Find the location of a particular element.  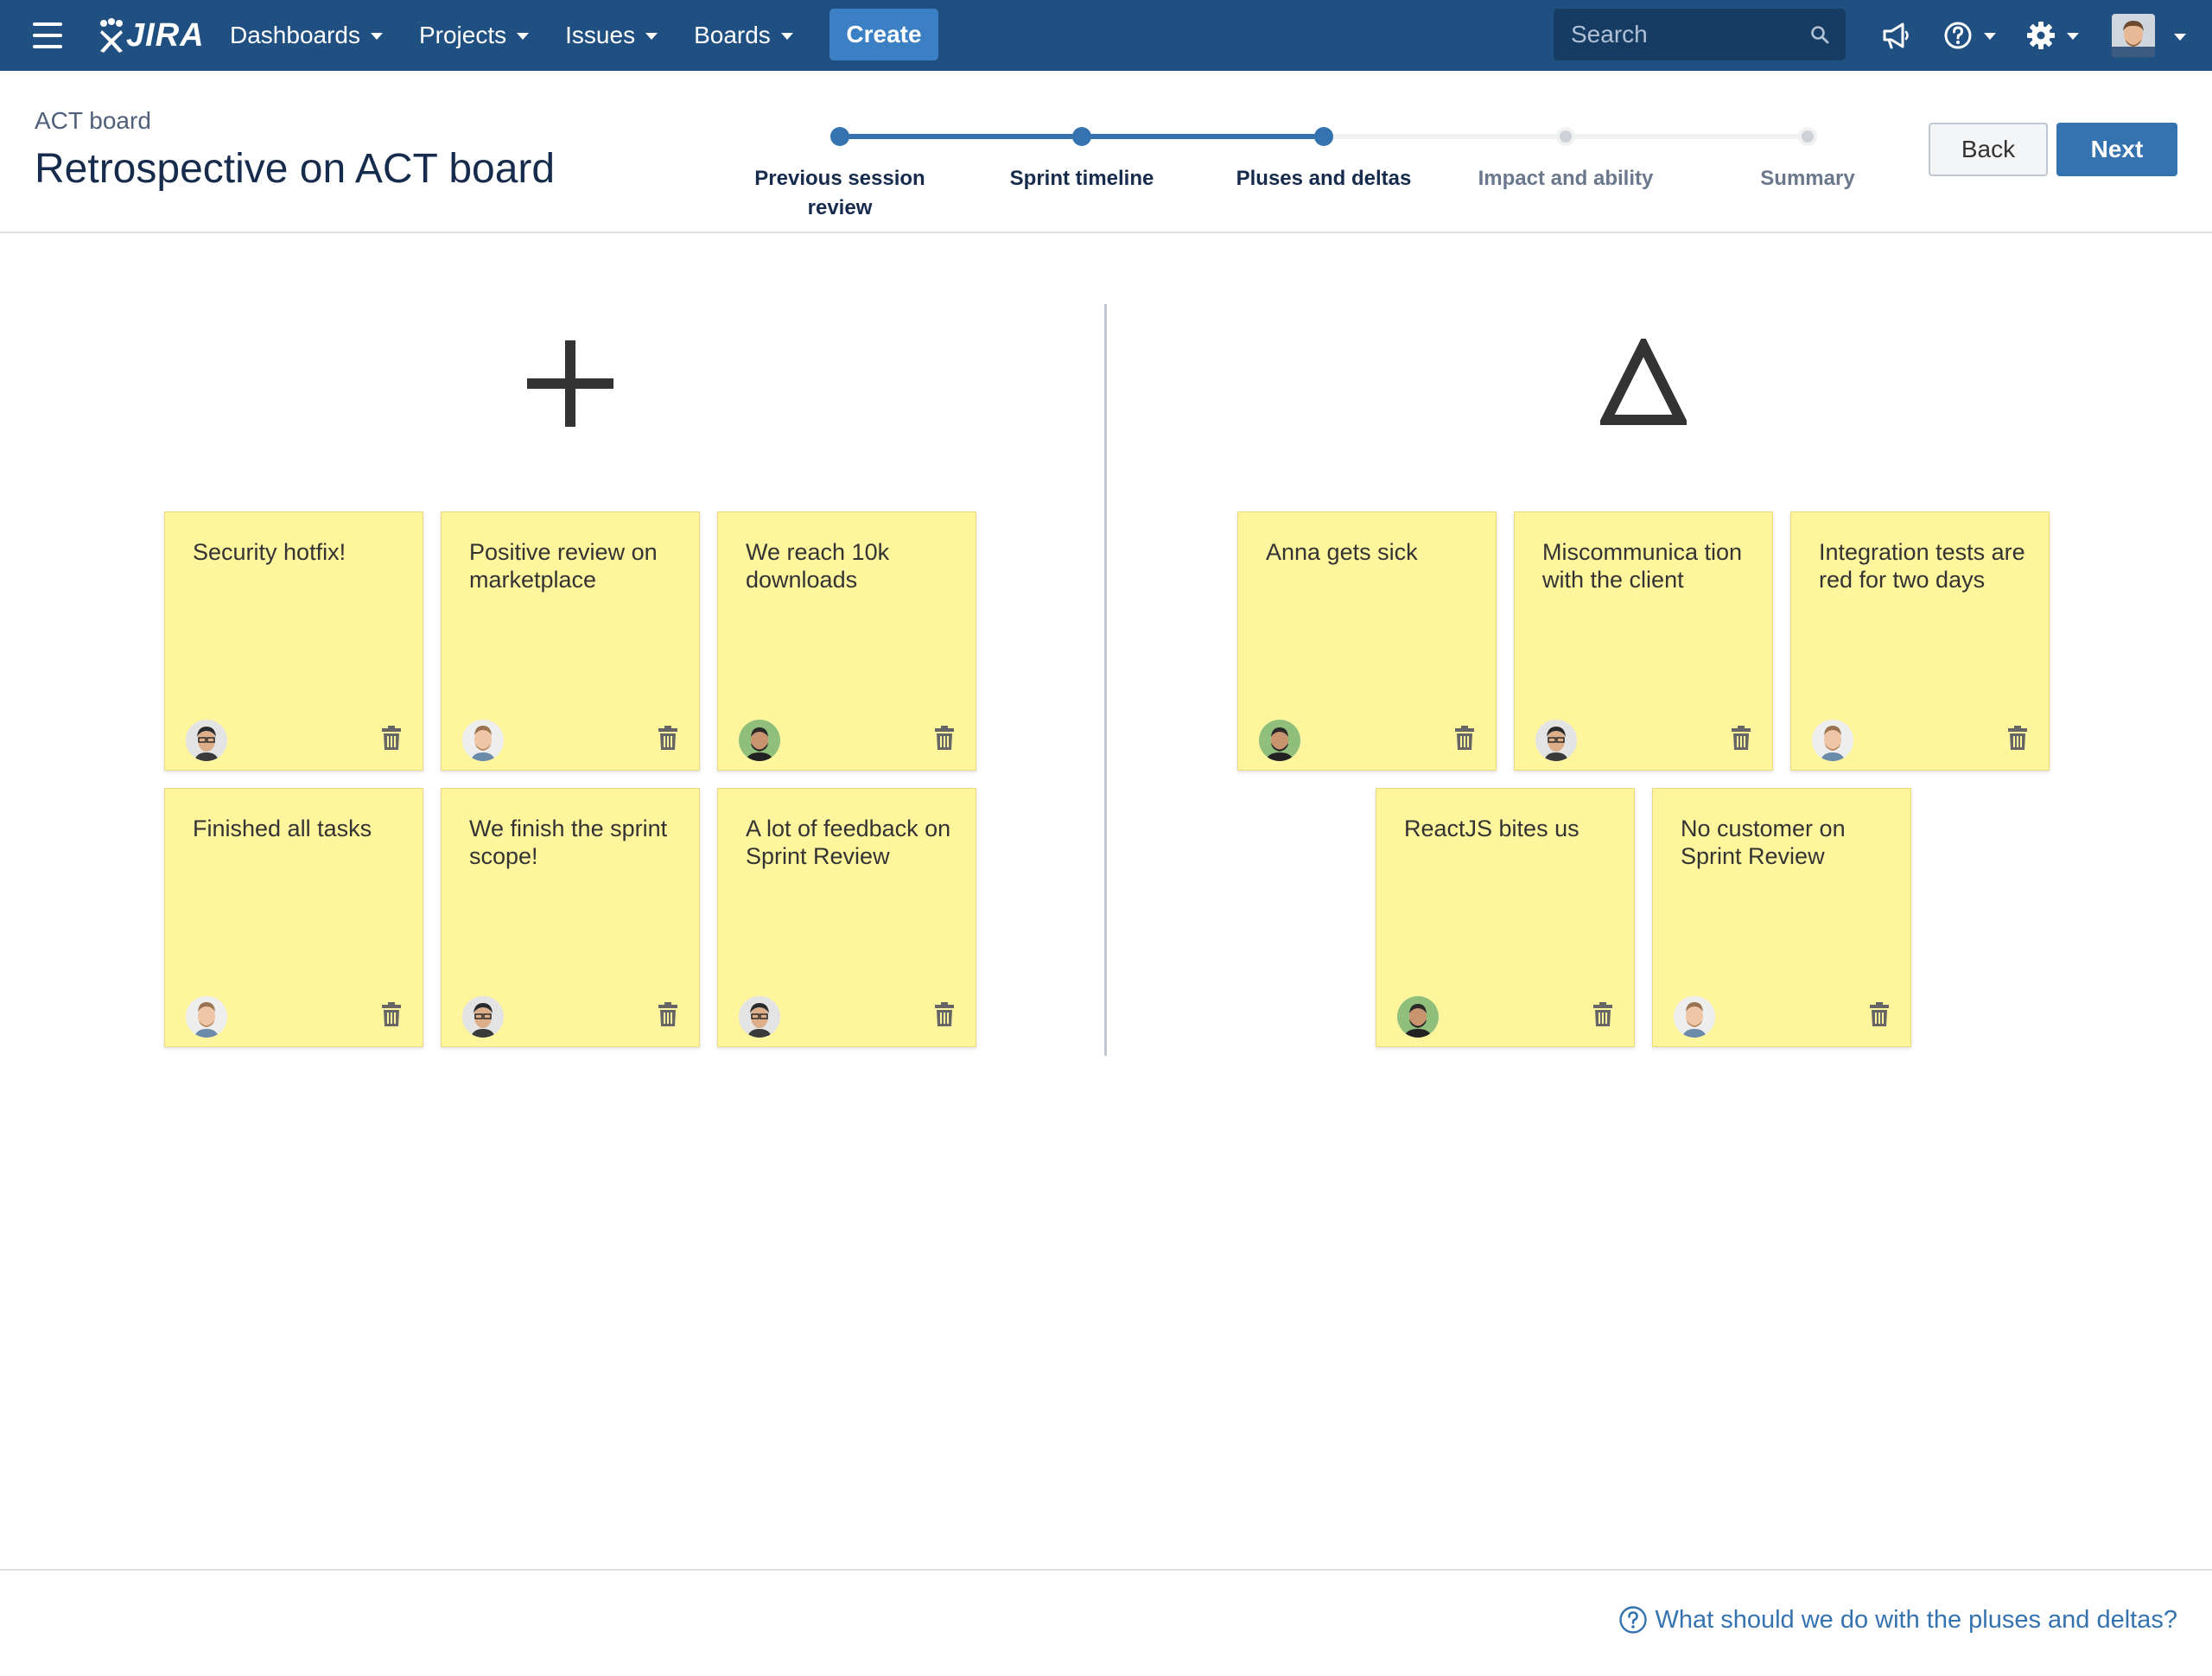

note-text: Positive review on marketplace is located at coordinates (563, 566).